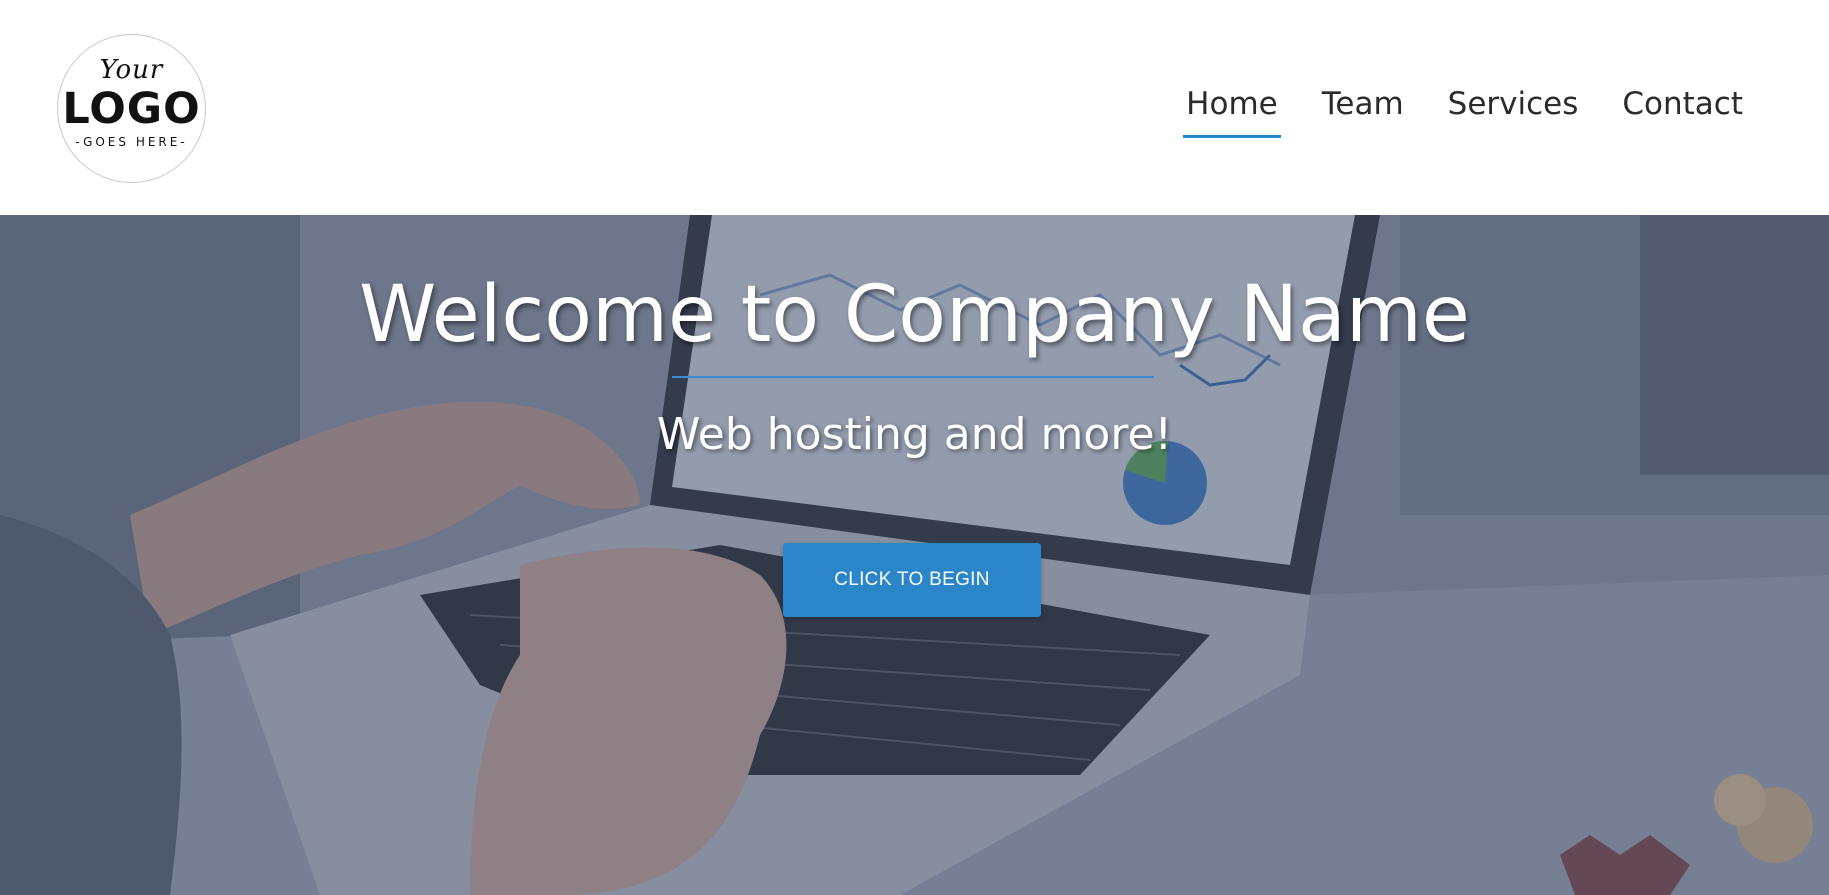 This screenshot has width=1829, height=895. I want to click on nav-item-home: Home, so click(1232, 111).